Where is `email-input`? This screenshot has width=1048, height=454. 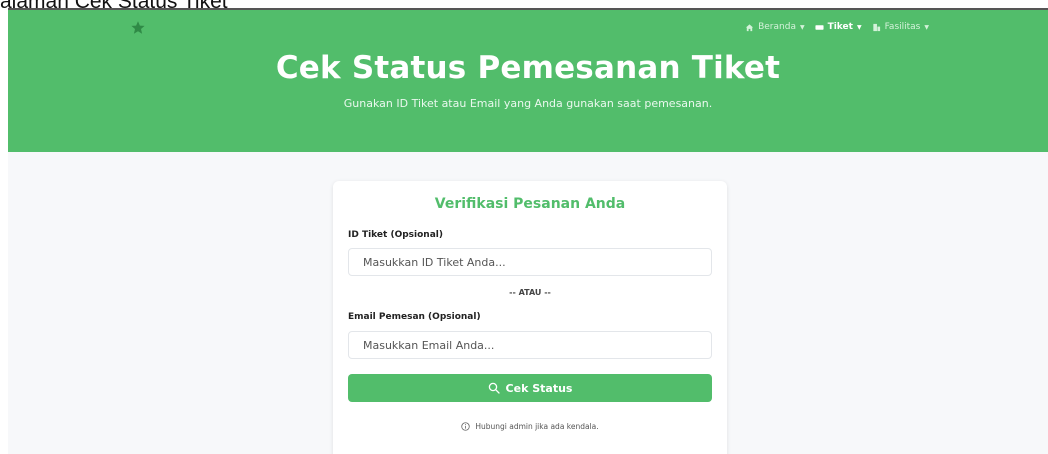
email-input is located at coordinates (530, 345).